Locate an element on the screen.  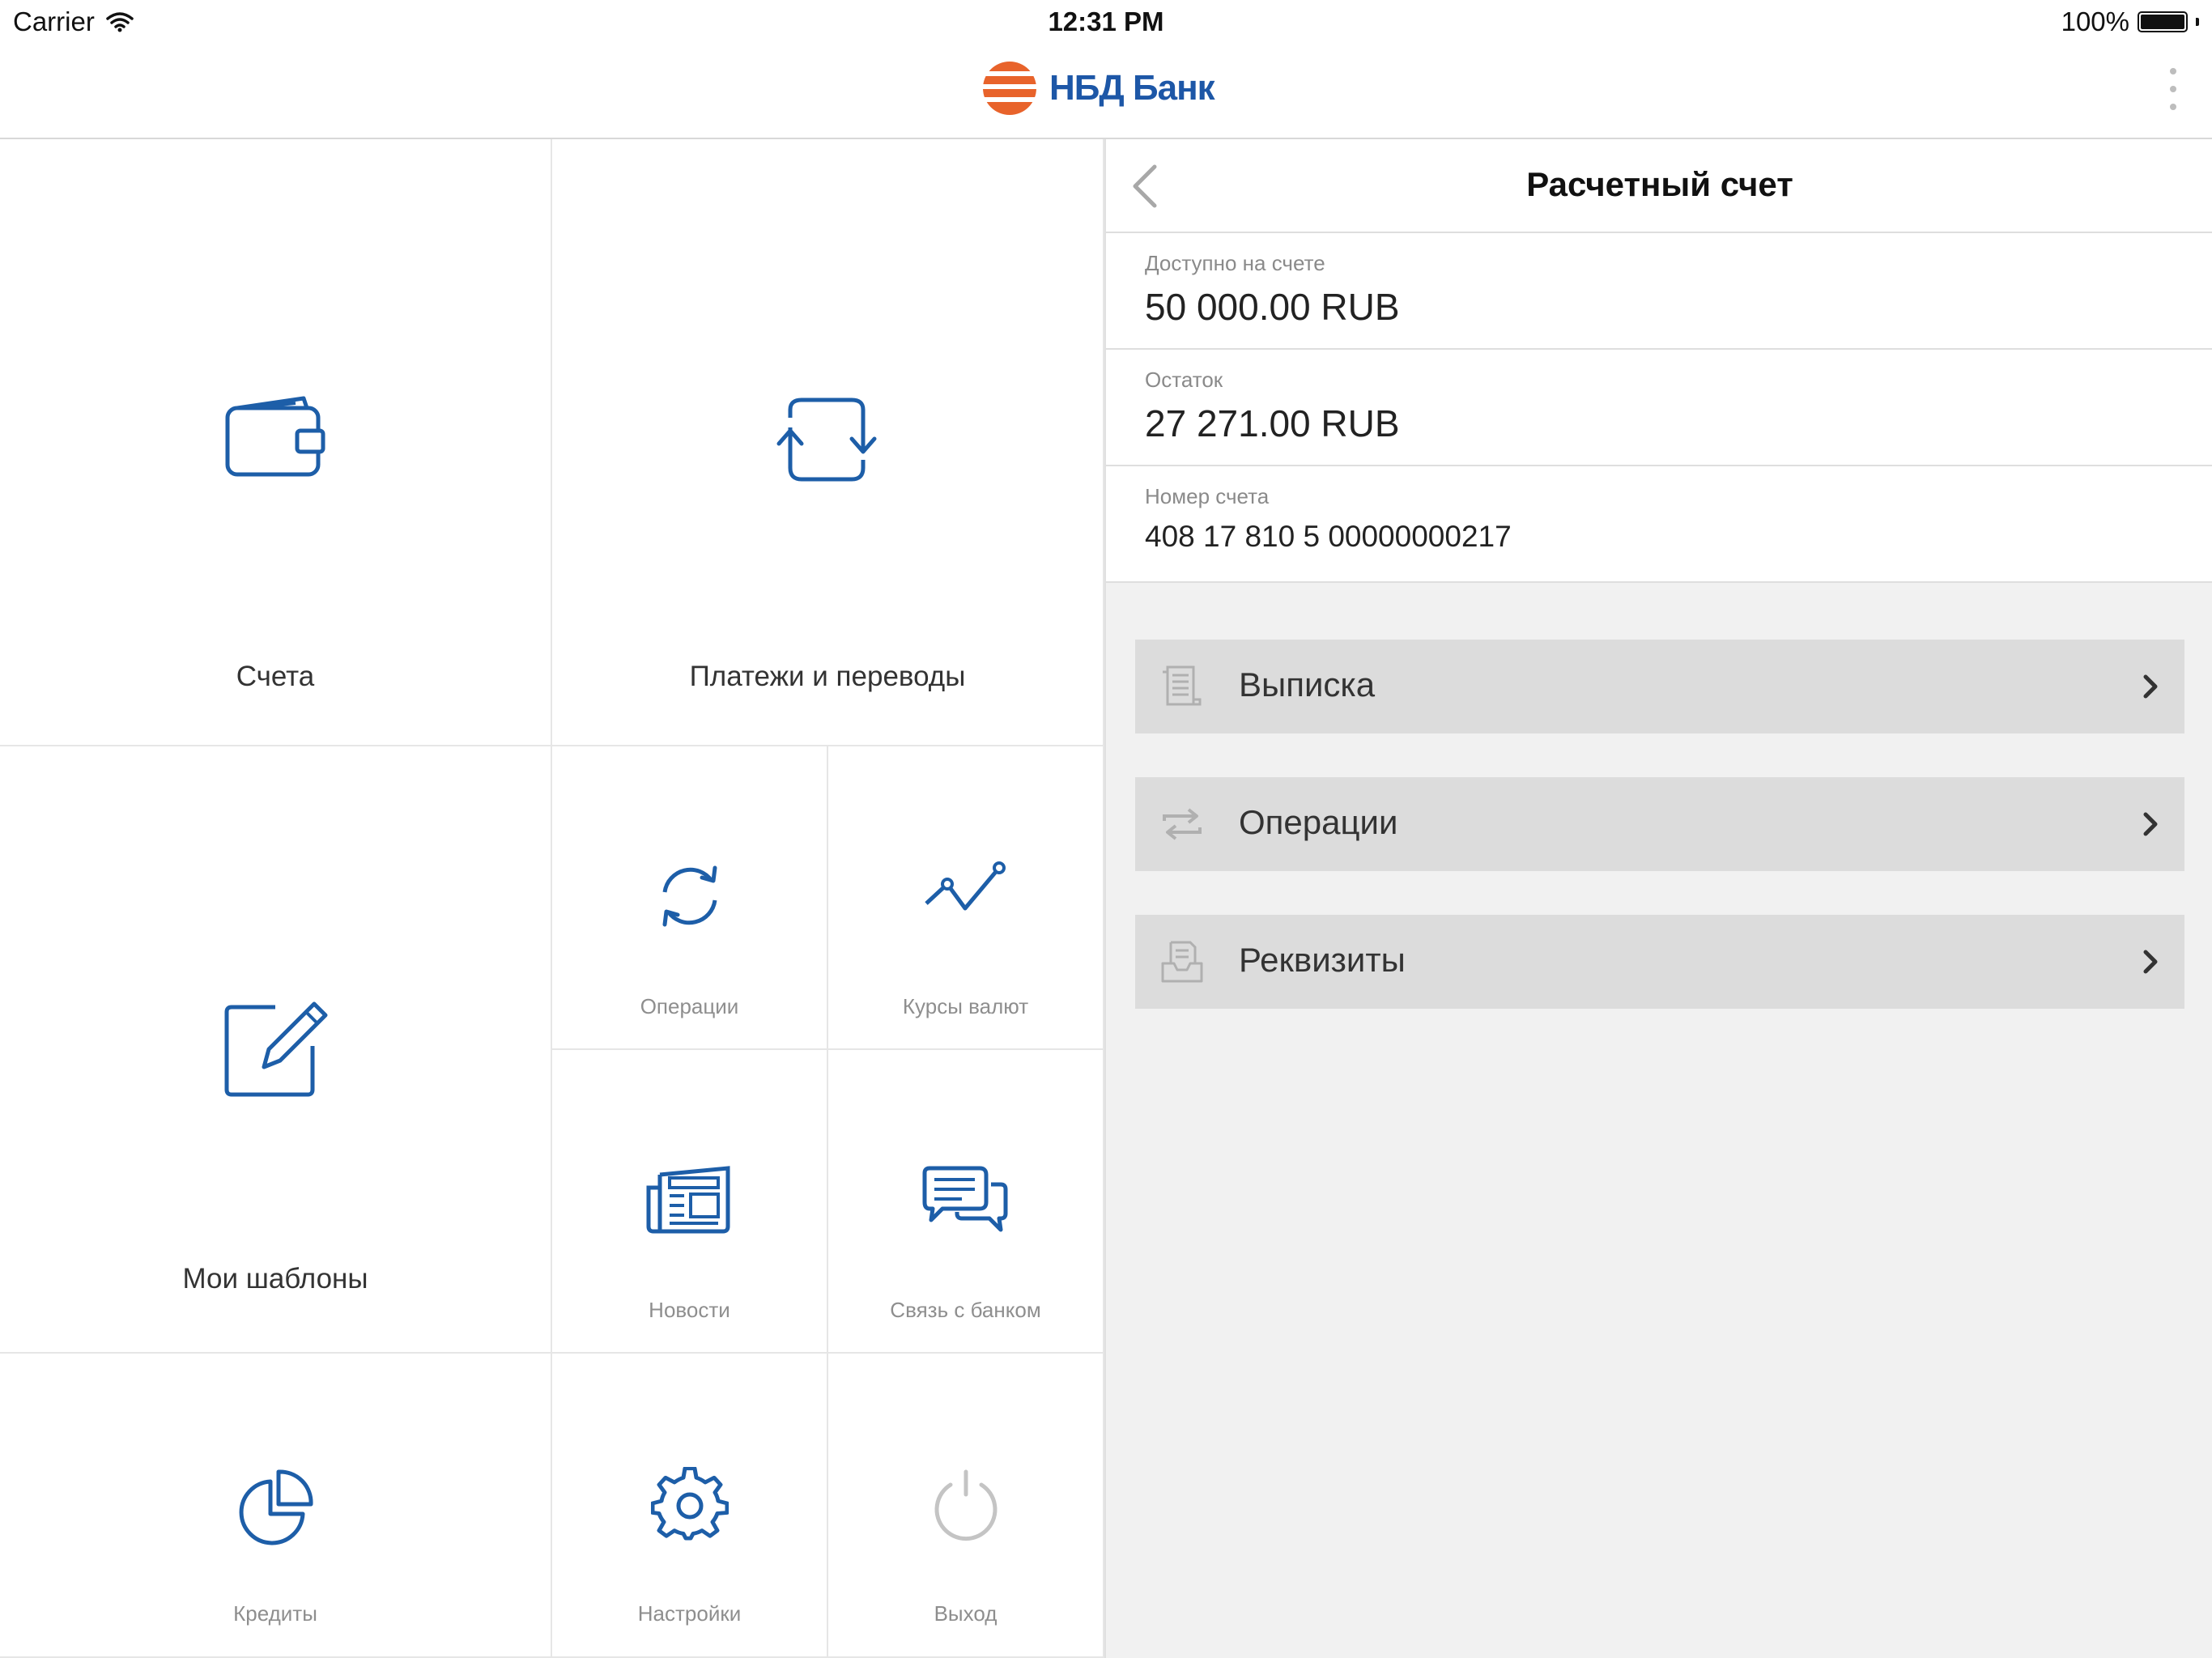
account-number-row: Номер счета 408 17 810 5 00000000217 is located at coordinates (1659, 524).